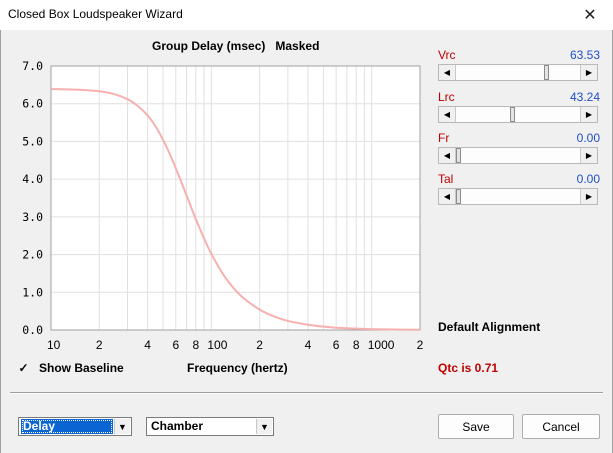 The width and height of the screenshot is (613, 453). What do you see at coordinates (489, 327) in the screenshot?
I see `default-alignment-label: Default Alignment` at bounding box center [489, 327].